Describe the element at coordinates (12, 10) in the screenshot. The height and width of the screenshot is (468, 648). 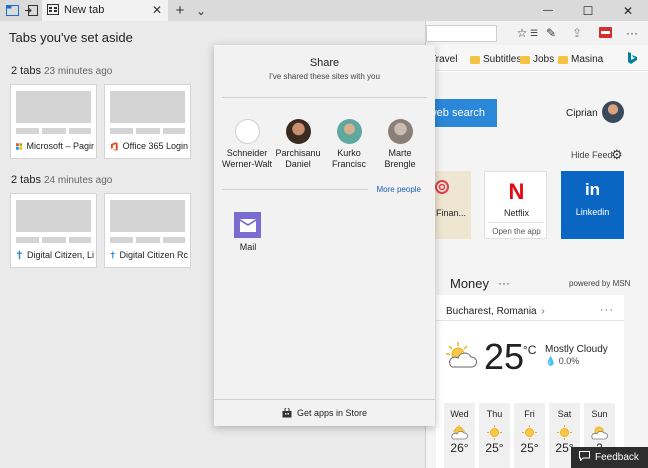
I see `tabs-aside-icon` at that location.